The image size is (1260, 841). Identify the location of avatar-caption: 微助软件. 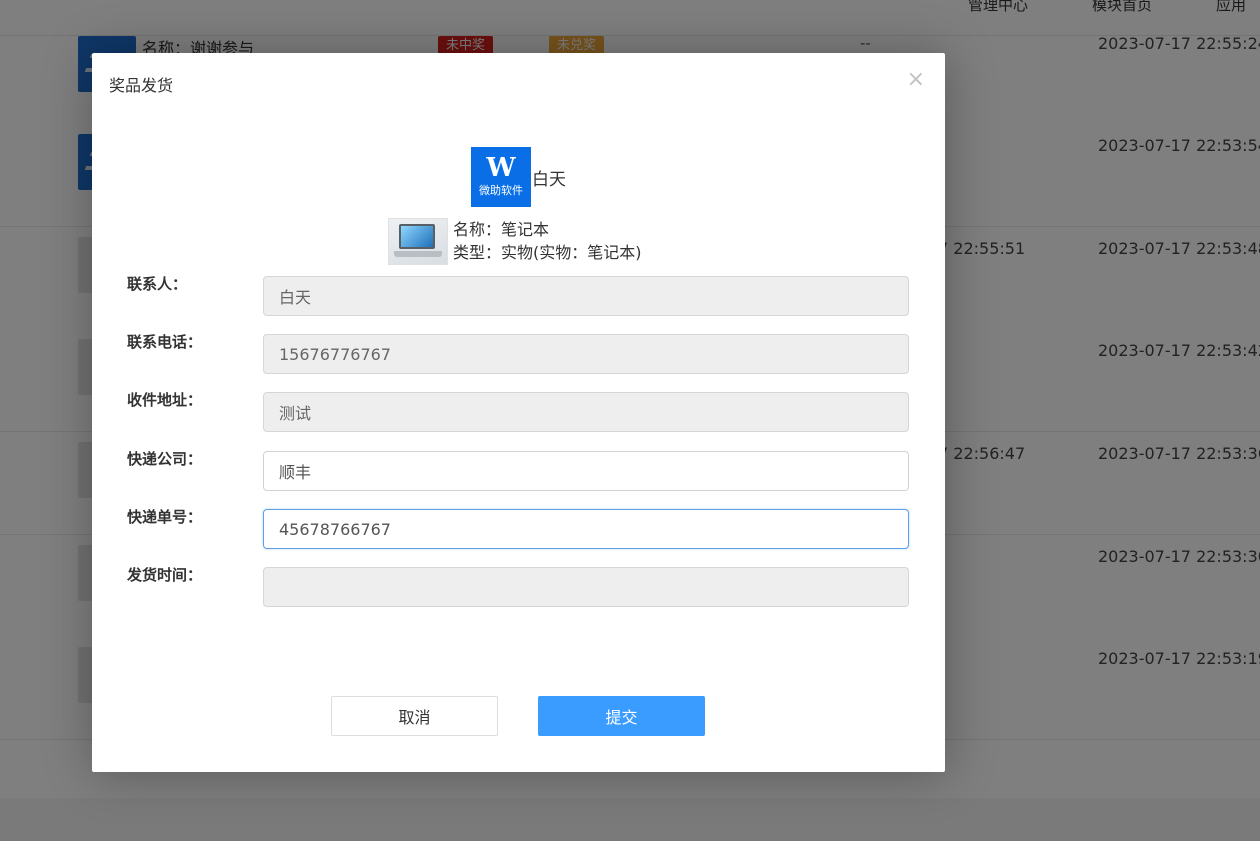
(501, 190).